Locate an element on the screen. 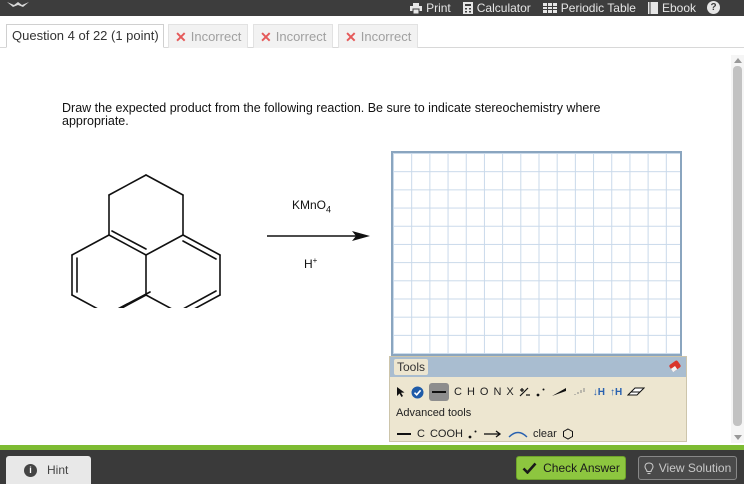 Image resolution: width=744 pixels, height=484 pixels. check-tool-icon is located at coordinates (417, 392).